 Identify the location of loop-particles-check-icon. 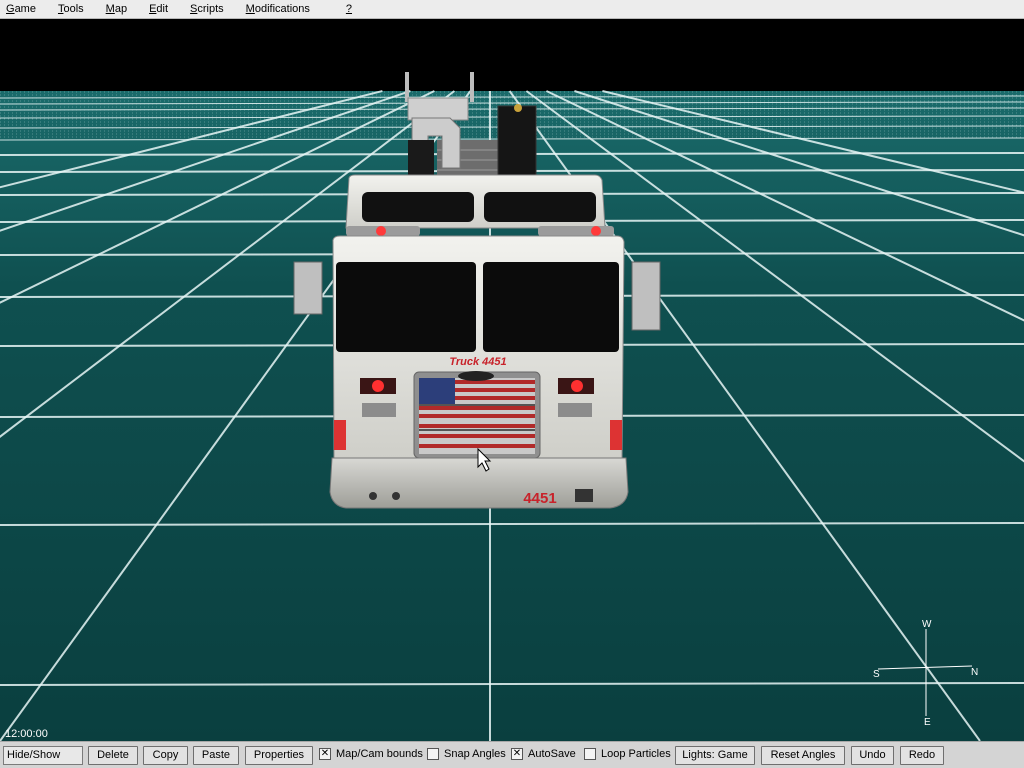
(590, 754).